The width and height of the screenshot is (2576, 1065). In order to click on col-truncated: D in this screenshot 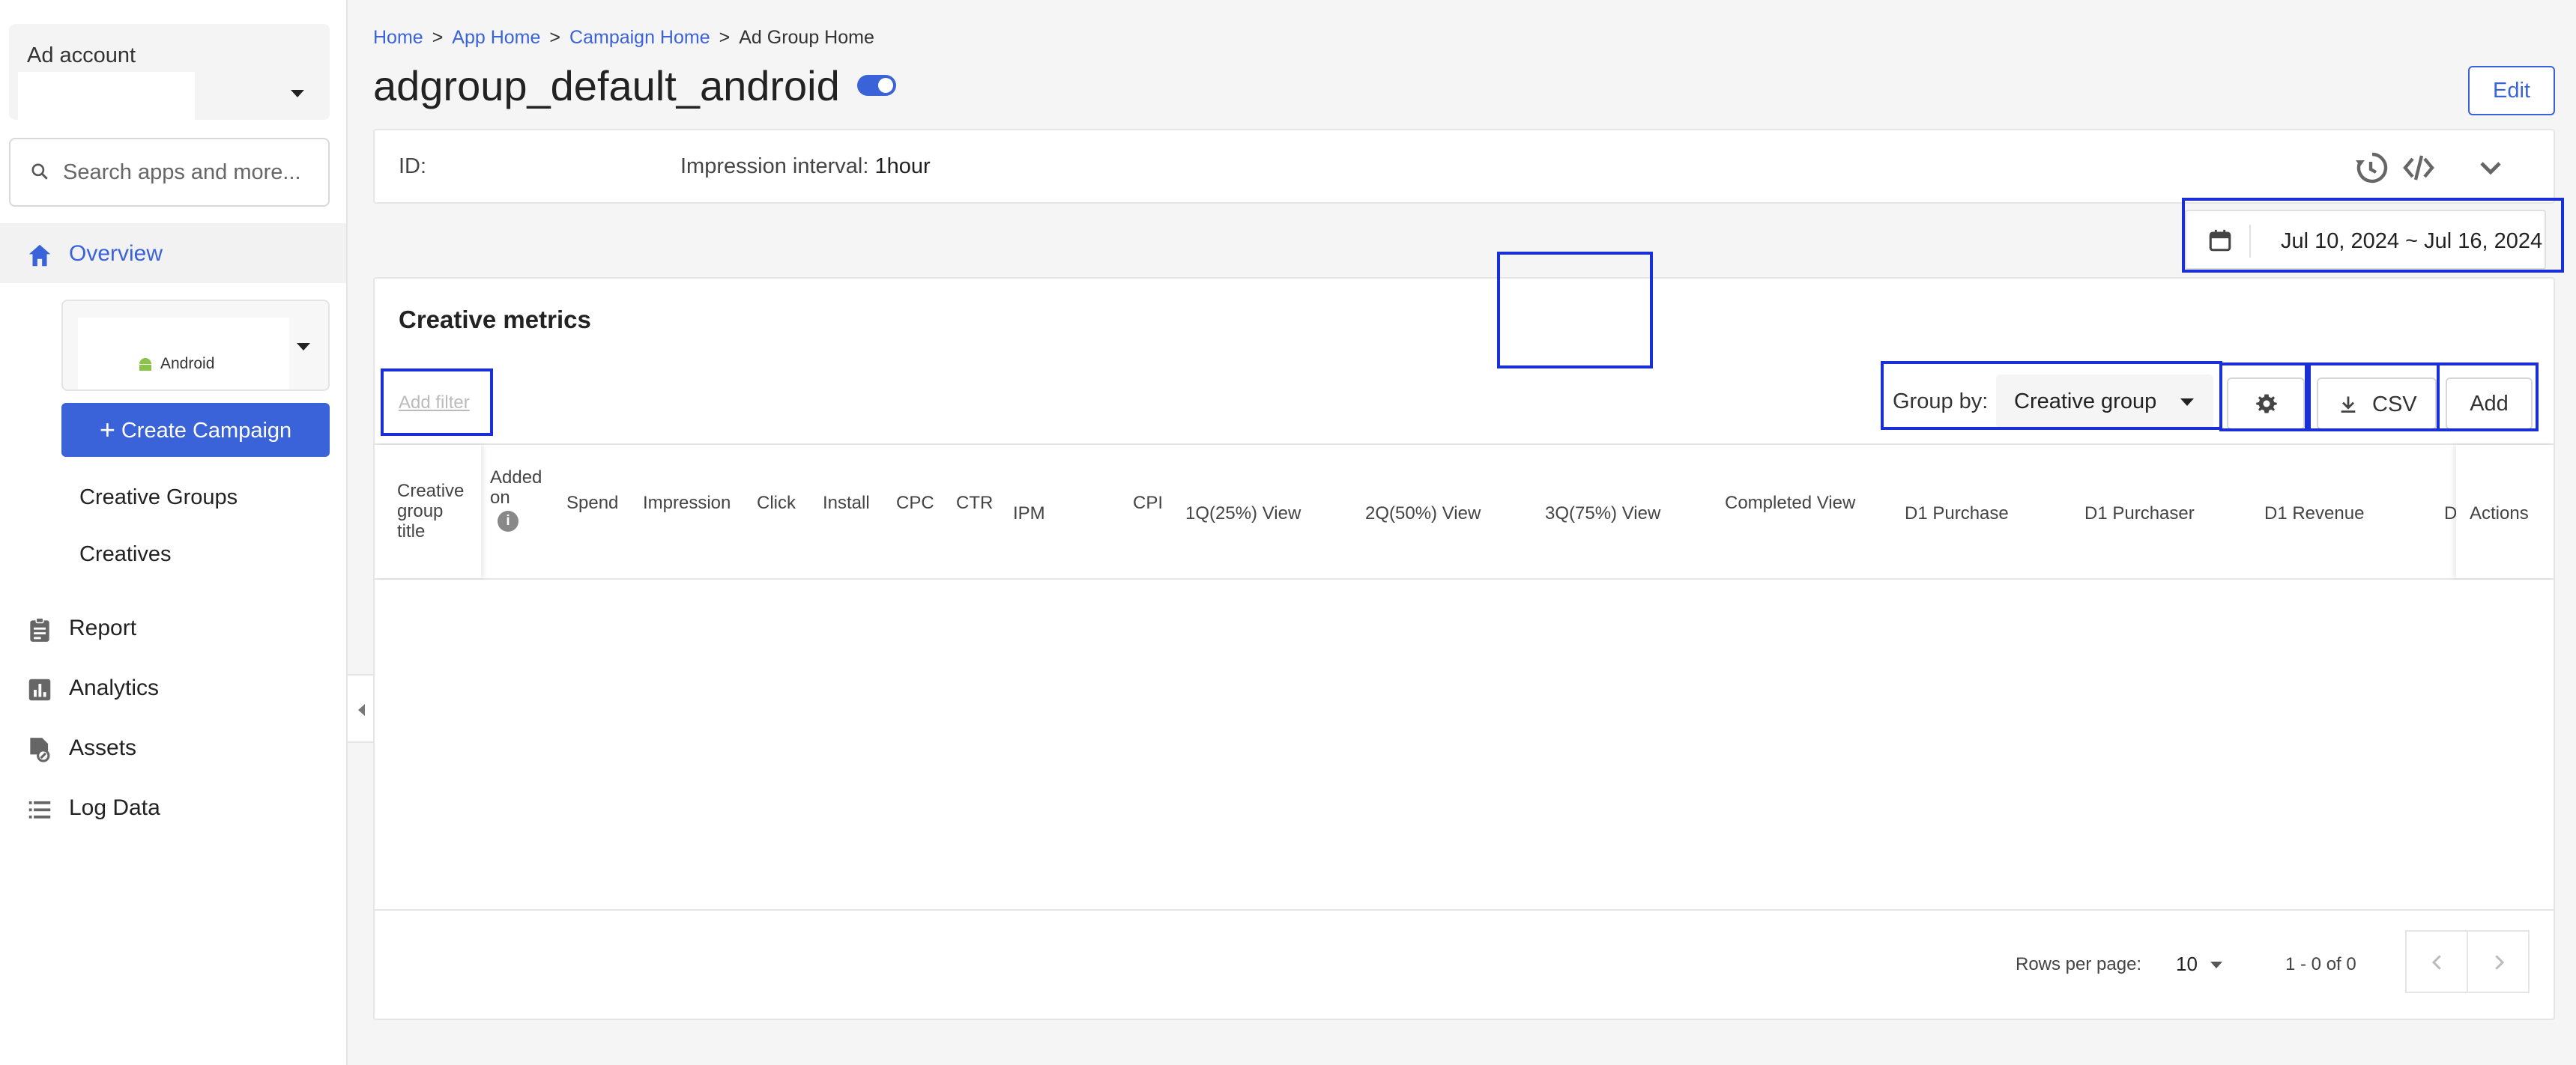, I will do `click(2450, 513)`.